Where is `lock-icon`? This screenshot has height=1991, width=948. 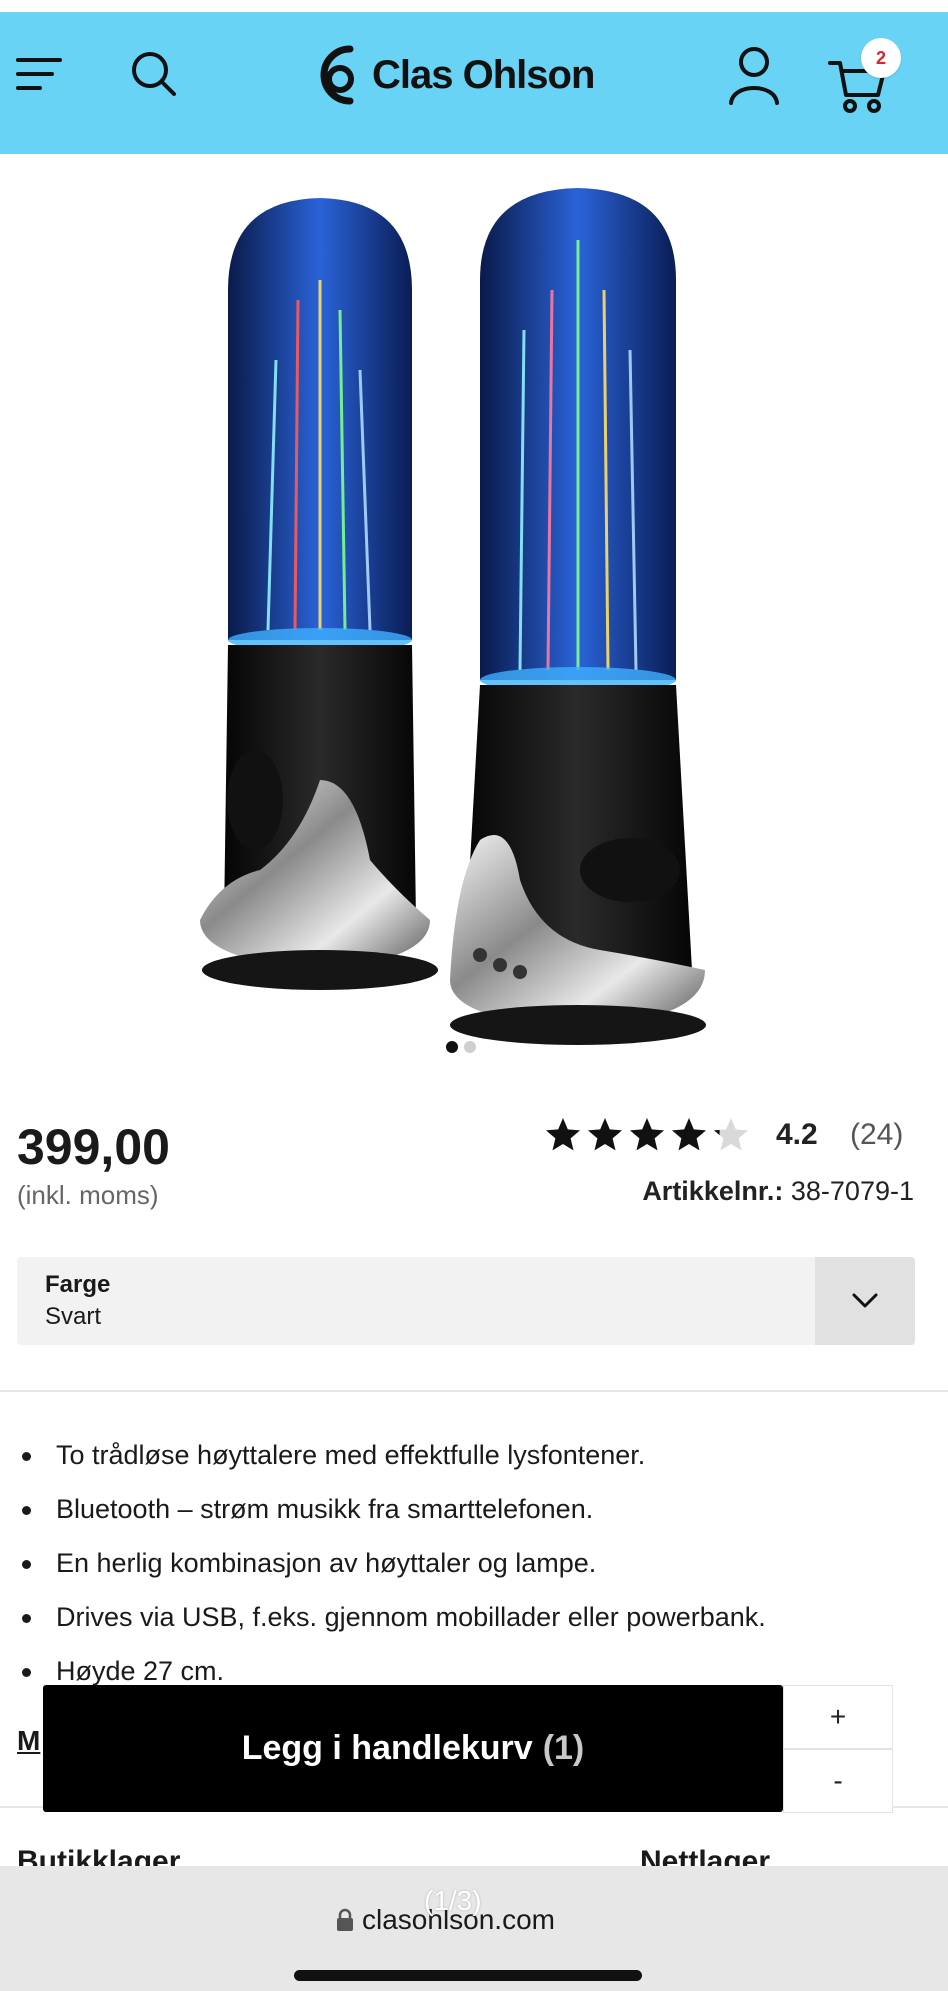 lock-icon is located at coordinates (345, 1919).